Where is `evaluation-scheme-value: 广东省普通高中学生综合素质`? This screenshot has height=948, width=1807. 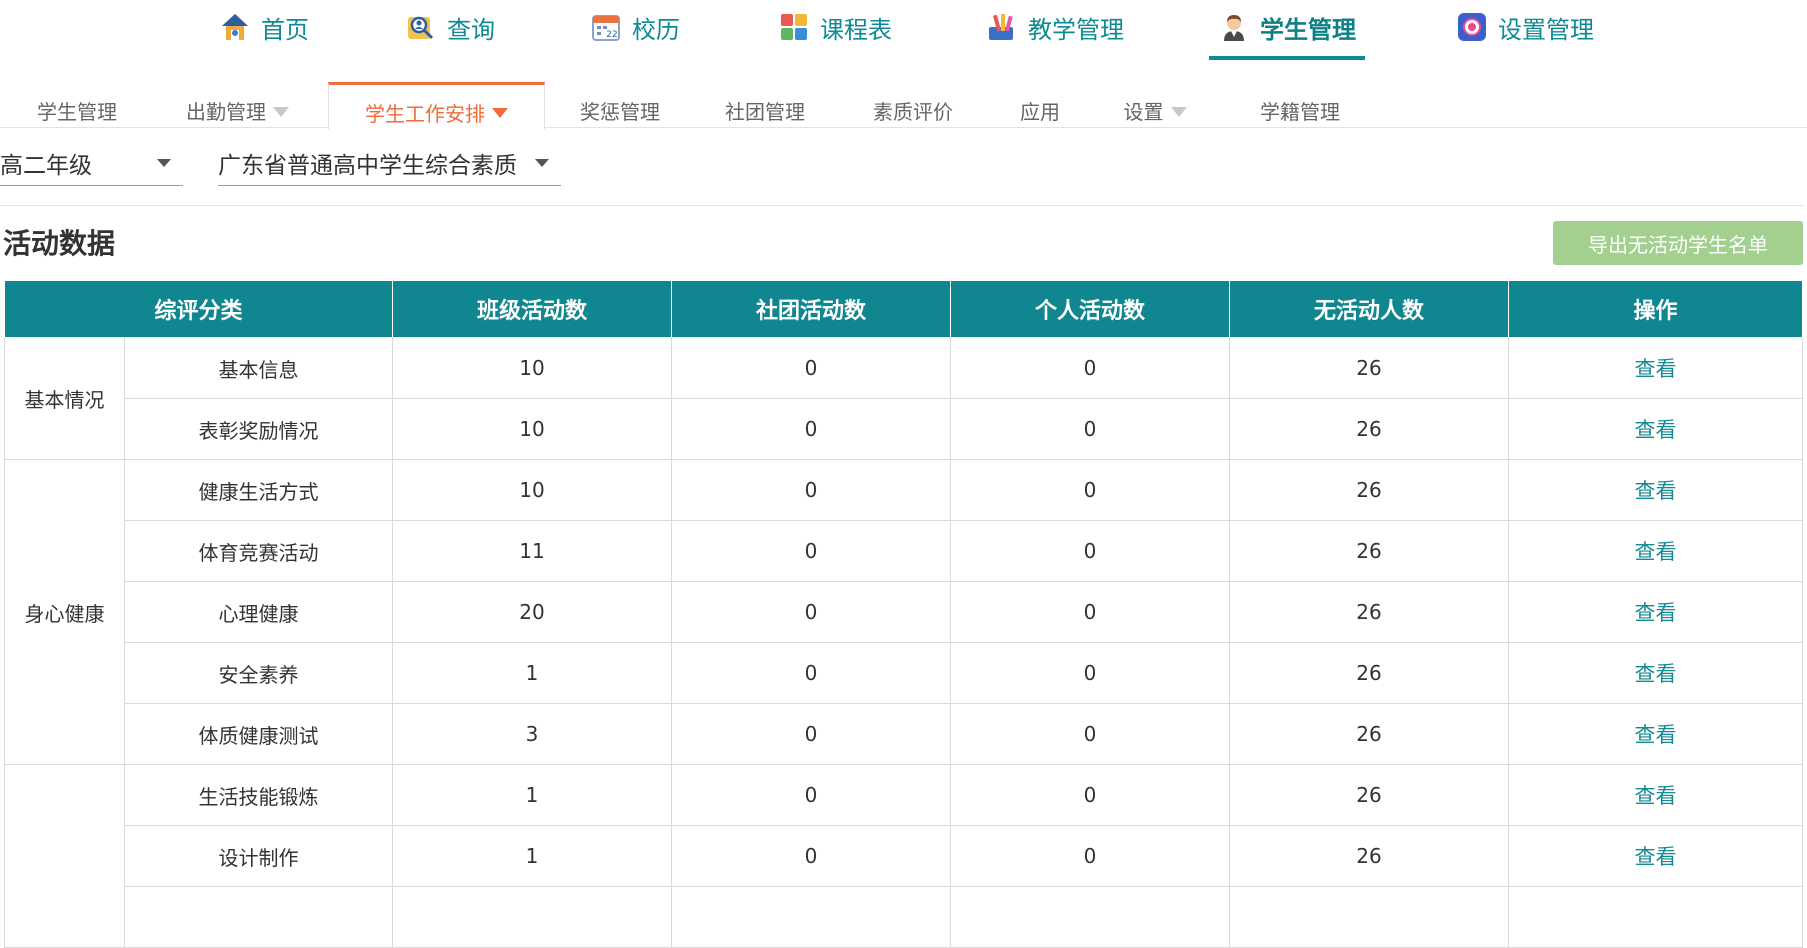 evaluation-scheme-value: 广东省普通高中学生综合素质 is located at coordinates (367, 165).